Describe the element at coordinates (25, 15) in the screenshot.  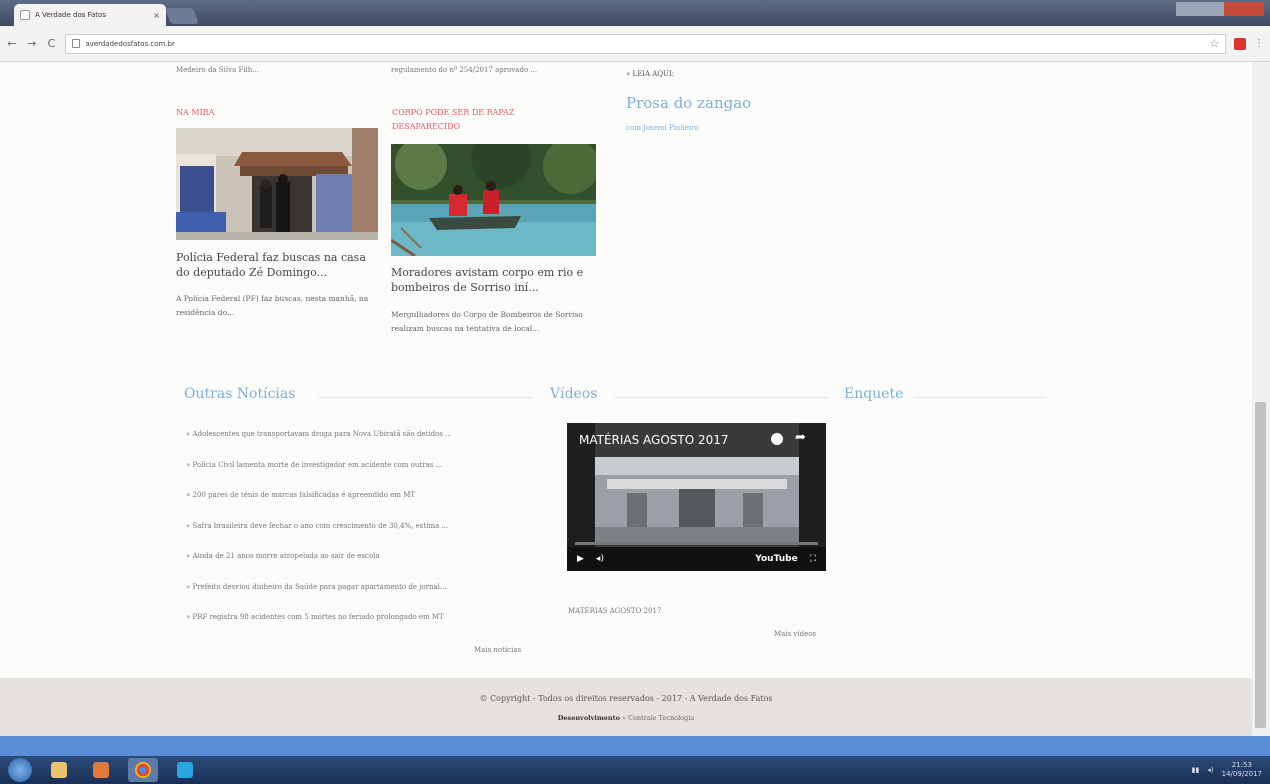
I see `page-favicon-icon` at that location.